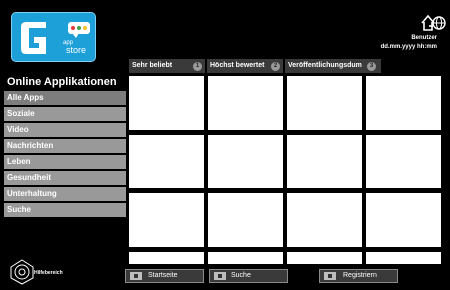 Image resolution: width=450 pixels, height=290 pixels. Describe the element at coordinates (65, 178) in the screenshot. I see `sidebar-item-gesundheit: Gesundheit` at that location.